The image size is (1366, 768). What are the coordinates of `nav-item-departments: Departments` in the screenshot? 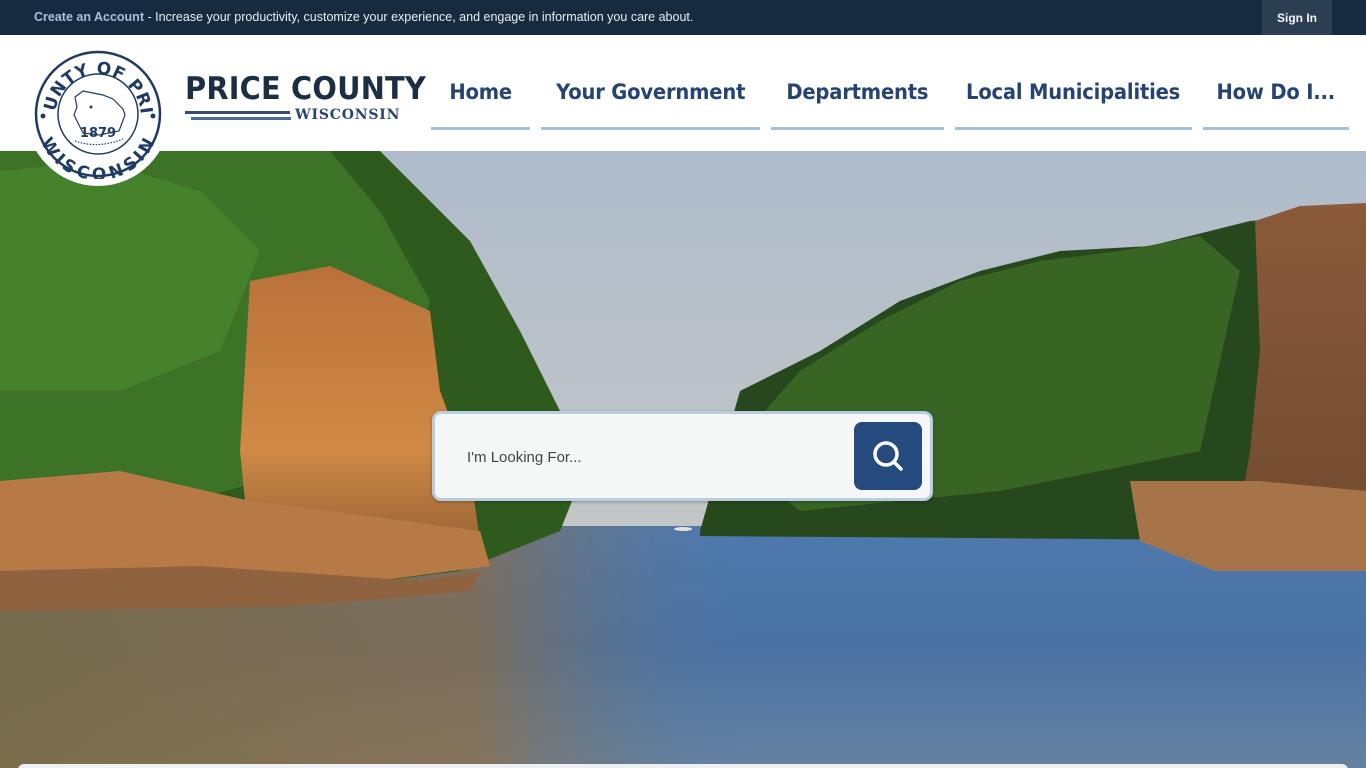 It's located at (857, 82).